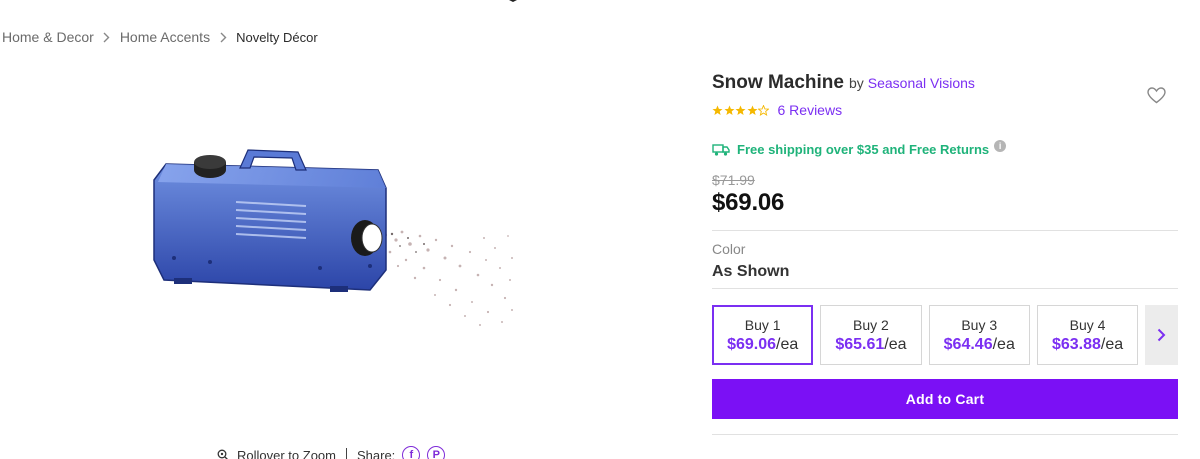  I want to click on shipping-text: Free shipping over $35 and Free Returns, so click(863, 149).